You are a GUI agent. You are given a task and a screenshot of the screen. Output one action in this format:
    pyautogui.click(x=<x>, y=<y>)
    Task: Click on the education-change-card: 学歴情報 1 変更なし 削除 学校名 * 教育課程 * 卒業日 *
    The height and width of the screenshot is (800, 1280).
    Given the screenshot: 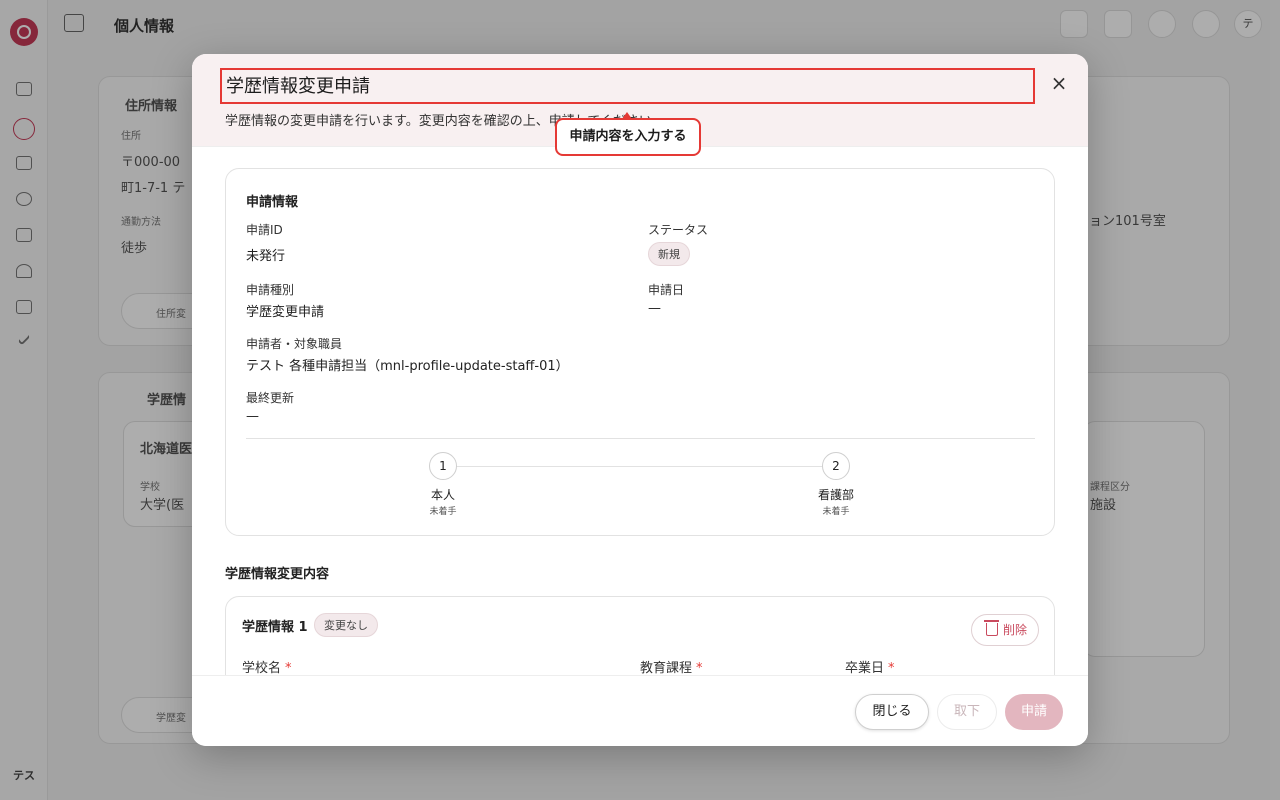 What is the action you would take?
    pyautogui.click(x=640, y=635)
    